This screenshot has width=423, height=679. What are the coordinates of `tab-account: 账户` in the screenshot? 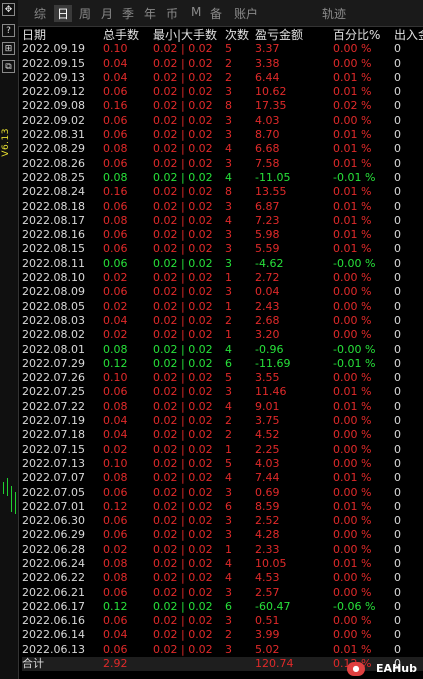 It's located at (246, 13).